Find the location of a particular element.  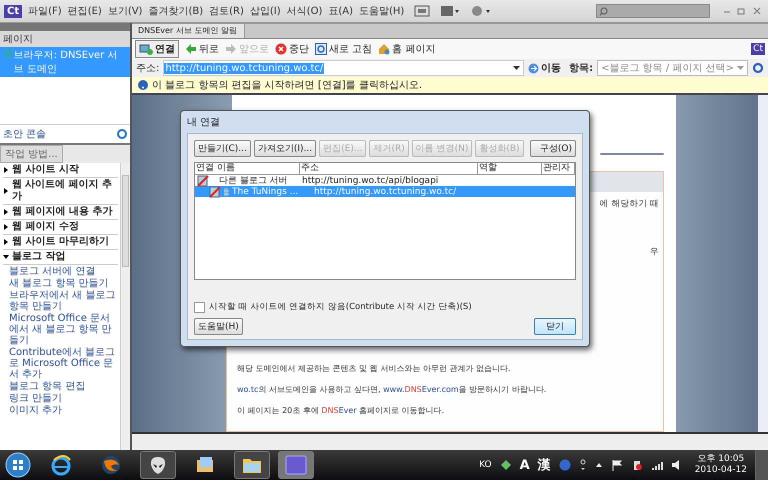

menu-item: 편집(E) is located at coordinates (85, 11).